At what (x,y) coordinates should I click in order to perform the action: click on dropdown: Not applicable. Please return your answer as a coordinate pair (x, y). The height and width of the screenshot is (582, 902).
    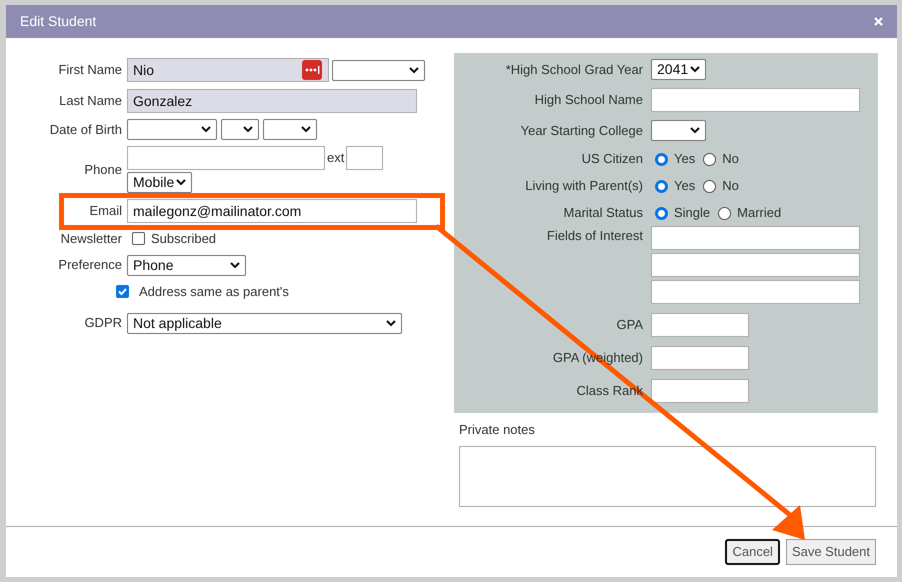
    Looking at the image, I should click on (264, 323).